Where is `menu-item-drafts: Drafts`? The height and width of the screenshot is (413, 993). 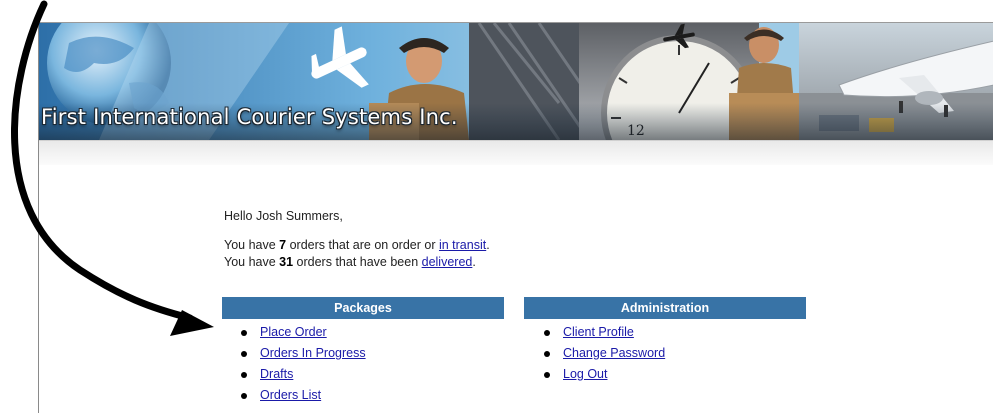 menu-item-drafts: Drafts is located at coordinates (300, 374).